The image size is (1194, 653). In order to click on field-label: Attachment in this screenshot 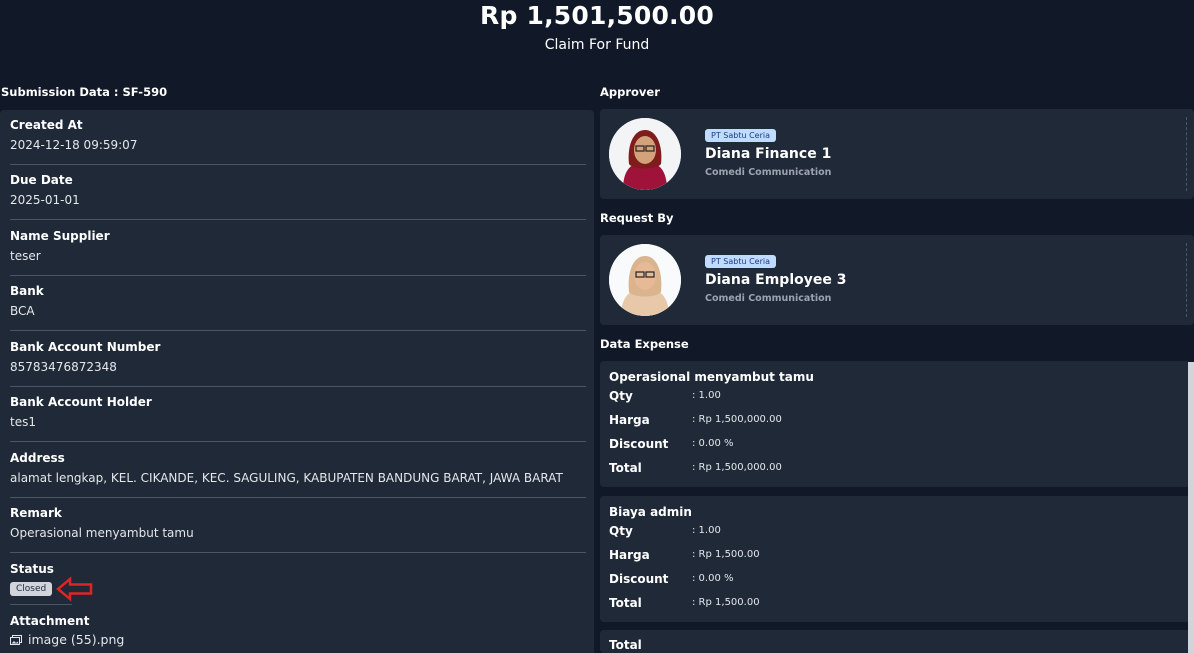, I will do `click(50, 621)`.